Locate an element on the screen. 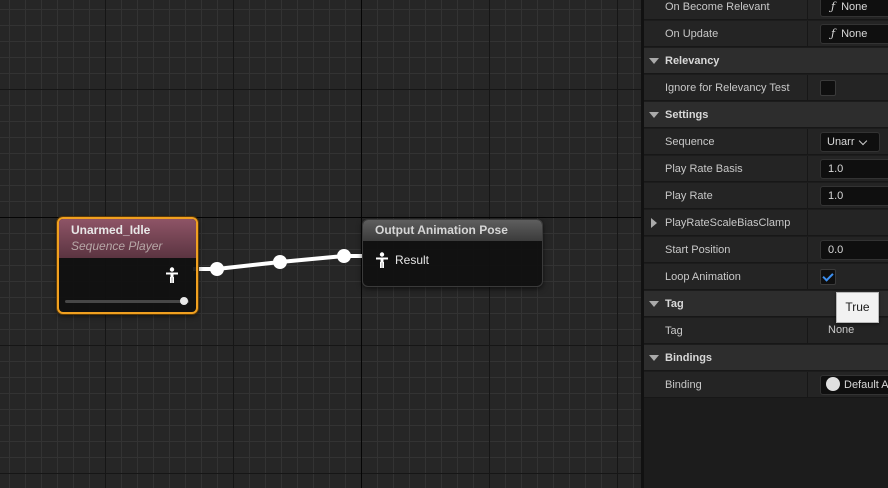 This screenshot has width=888, height=488. result-input-pin: Result is located at coordinates (402, 260).